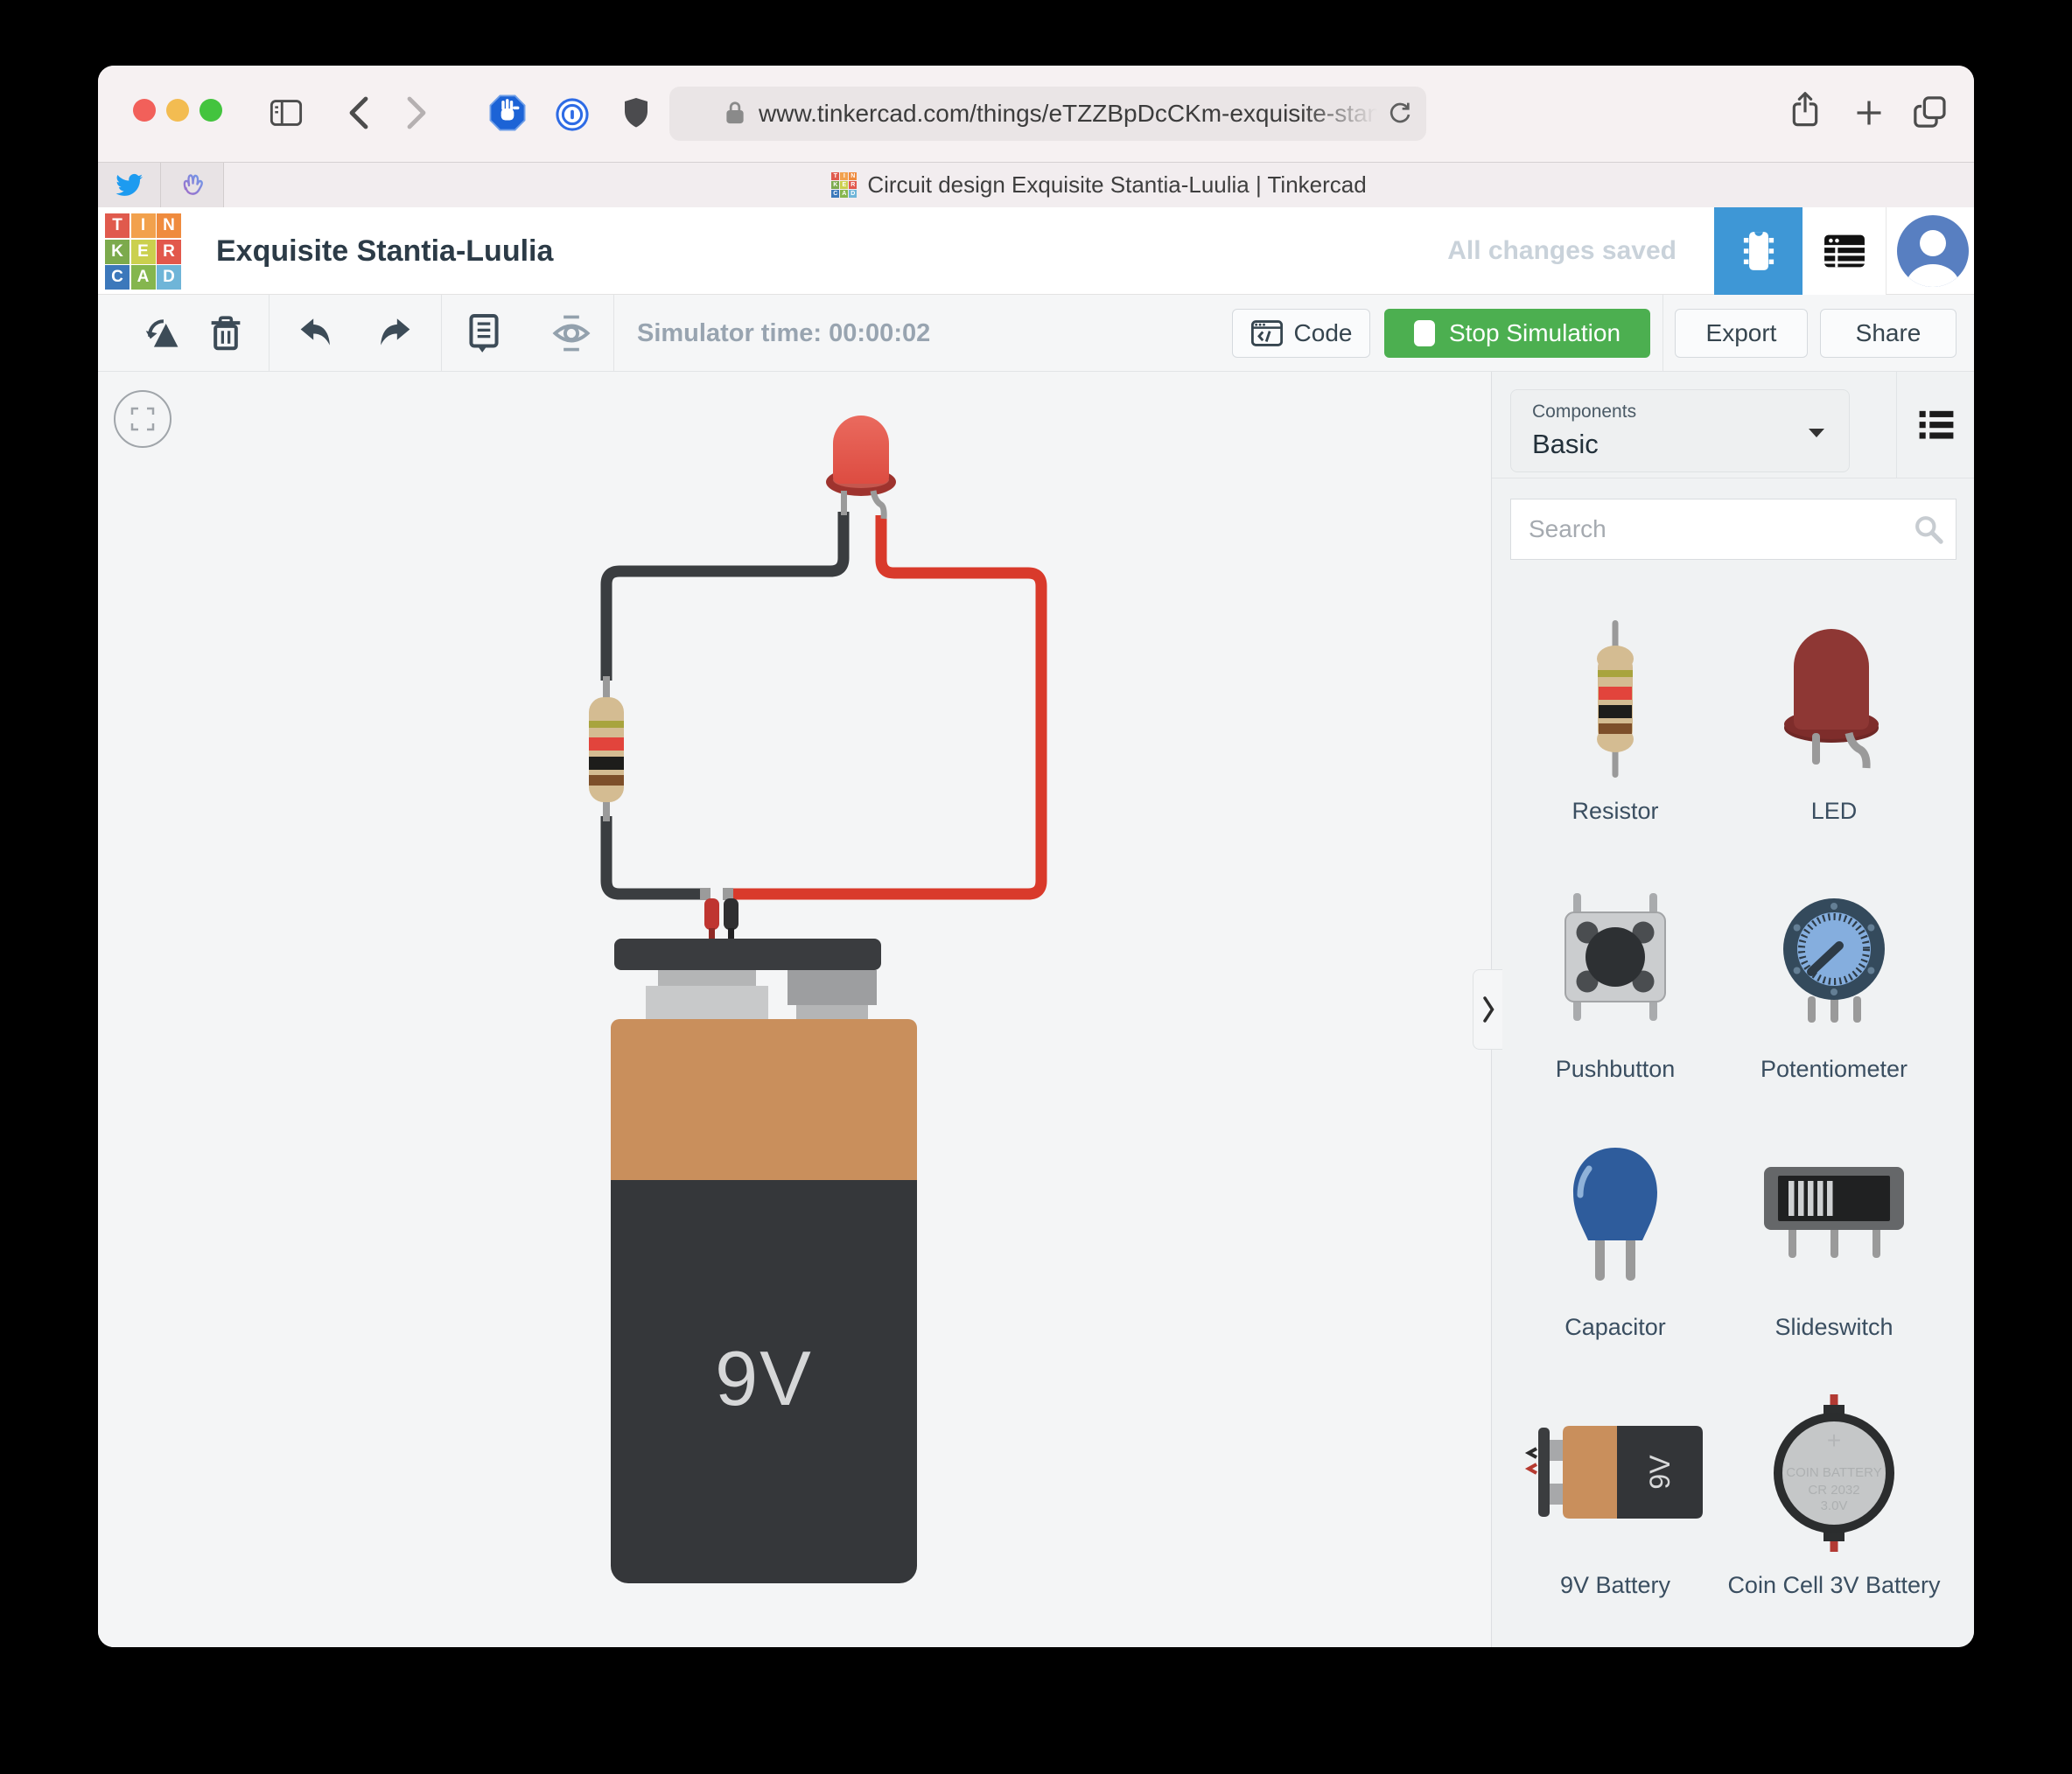 This screenshot has height=1774, width=2072. What do you see at coordinates (1680, 430) in the screenshot?
I see `components-dropdown: Components Basic` at bounding box center [1680, 430].